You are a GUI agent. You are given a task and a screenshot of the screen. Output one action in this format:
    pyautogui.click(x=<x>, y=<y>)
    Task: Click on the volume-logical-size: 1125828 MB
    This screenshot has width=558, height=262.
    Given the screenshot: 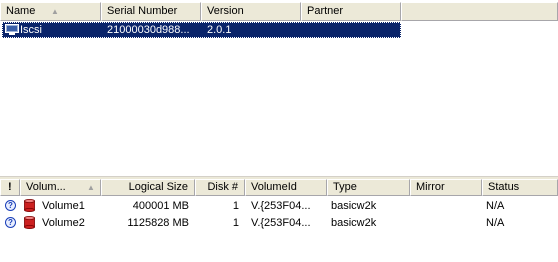 What is the action you would take?
    pyautogui.click(x=158, y=223)
    